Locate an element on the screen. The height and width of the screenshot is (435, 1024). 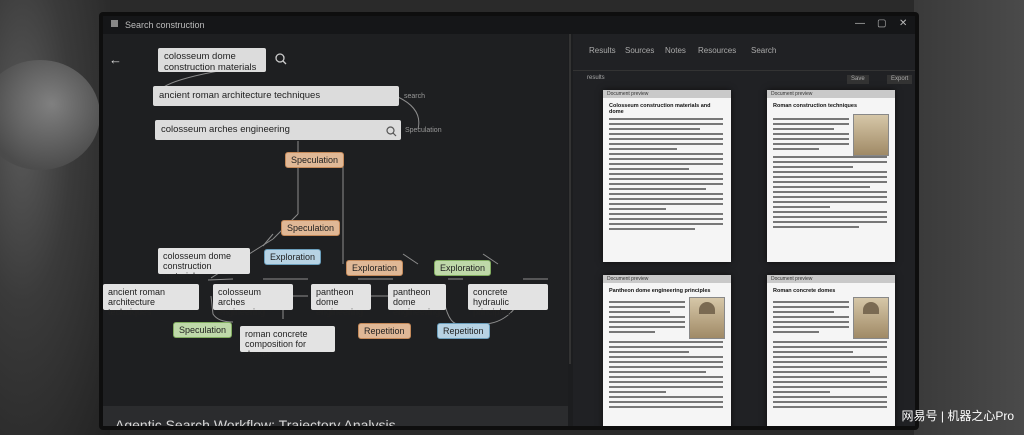
tag-exploration-3: Exploration is located at coordinates (463, 268).